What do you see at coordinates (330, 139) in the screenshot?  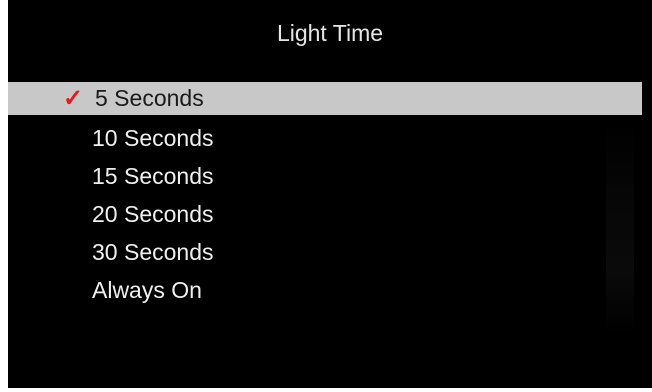 I see `menu-item-10-seconds: 10 Seconds` at bounding box center [330, 139].